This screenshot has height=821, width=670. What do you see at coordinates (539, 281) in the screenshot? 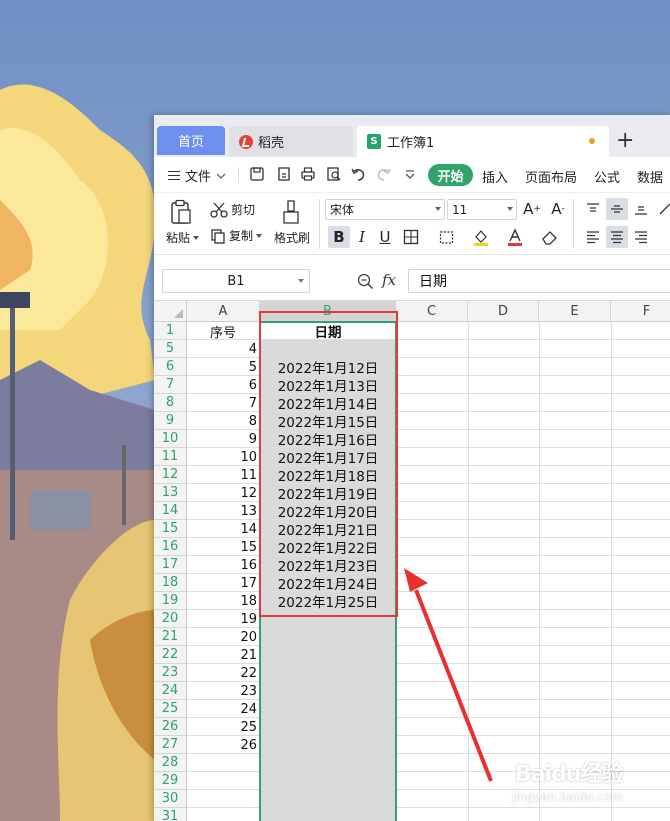
I see `formula-input: 日期` at bounding box center [539, 281].